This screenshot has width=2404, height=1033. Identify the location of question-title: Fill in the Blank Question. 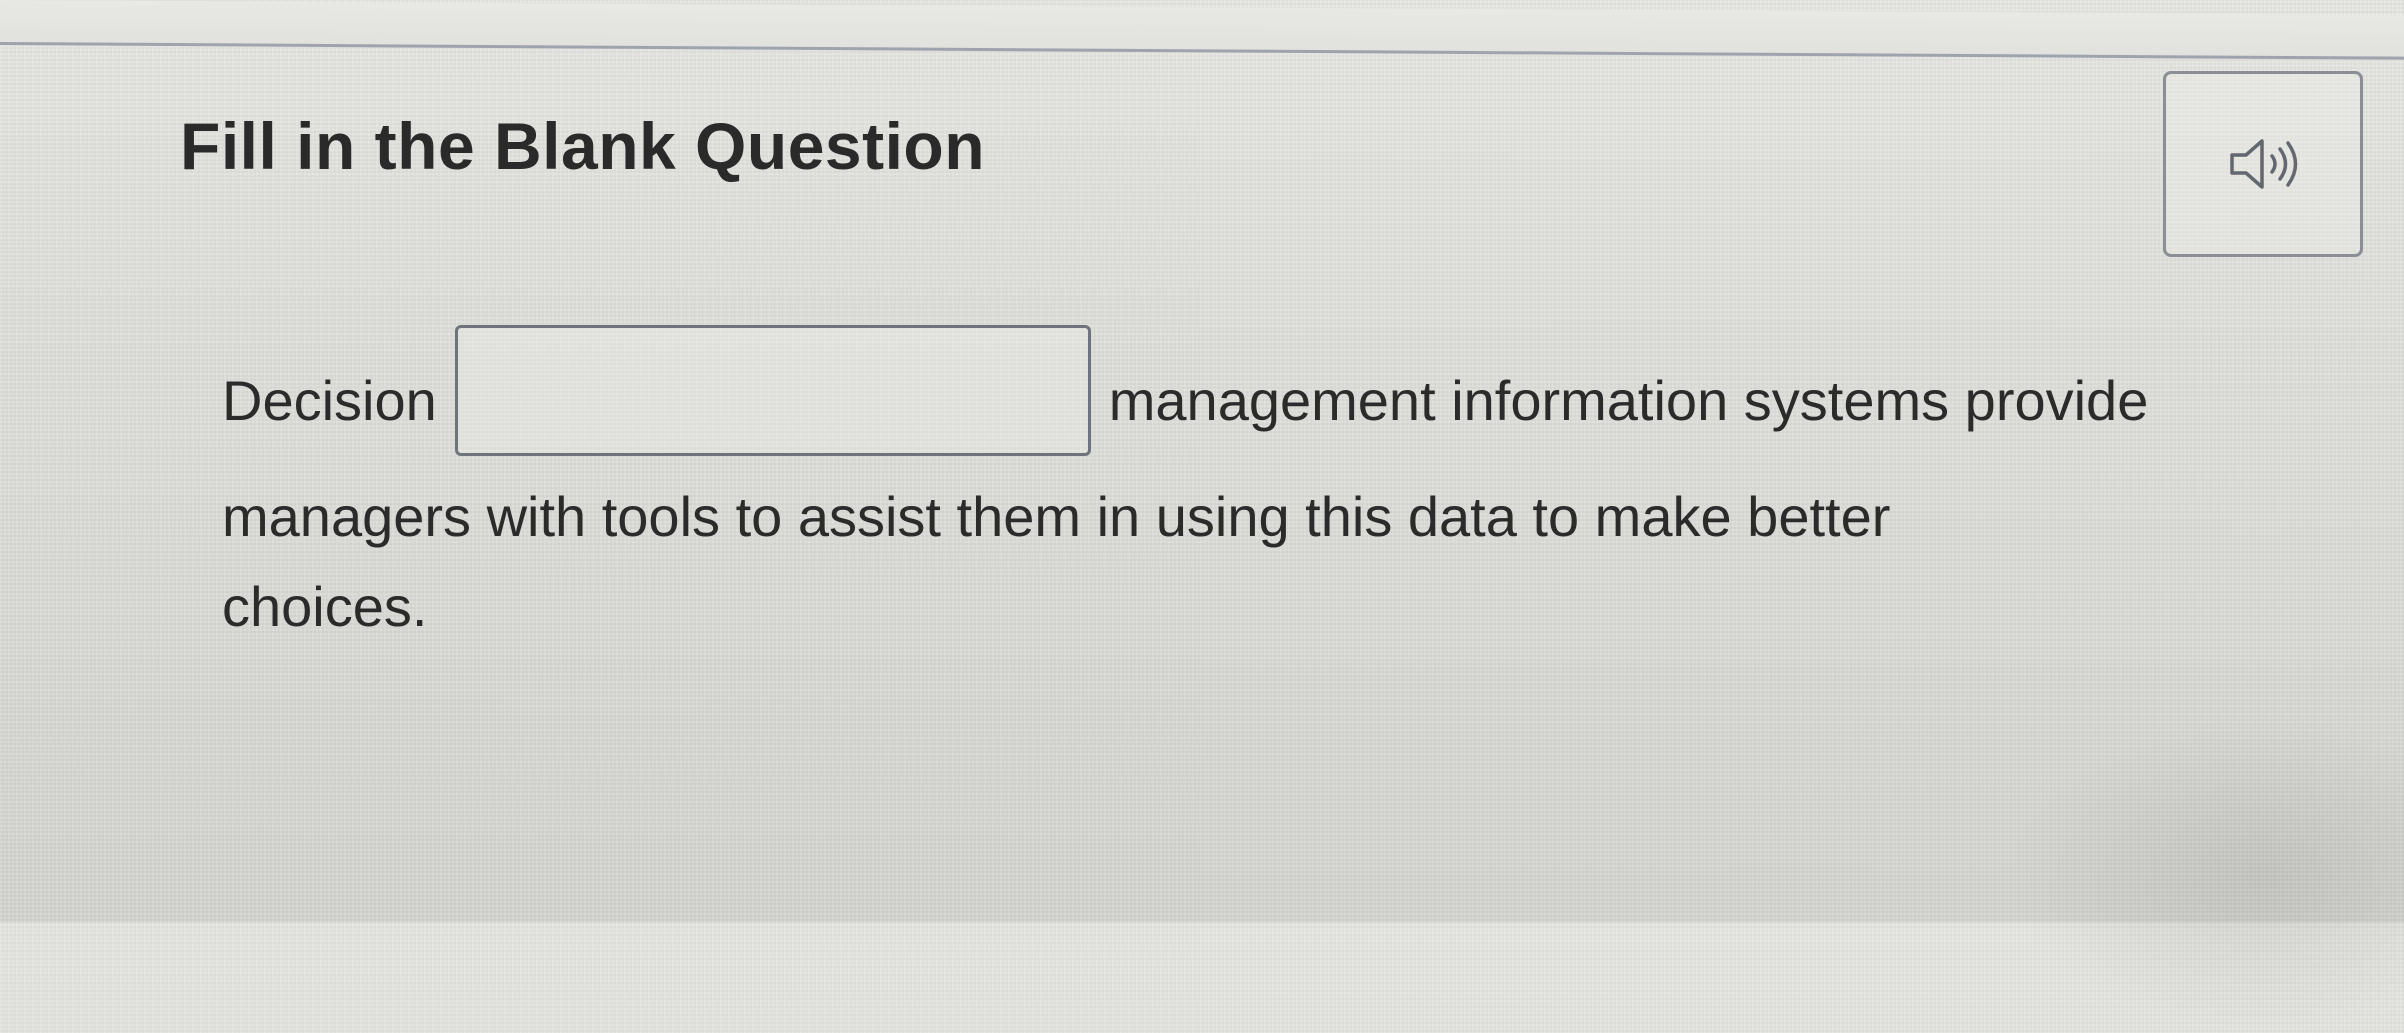
(583, 146).